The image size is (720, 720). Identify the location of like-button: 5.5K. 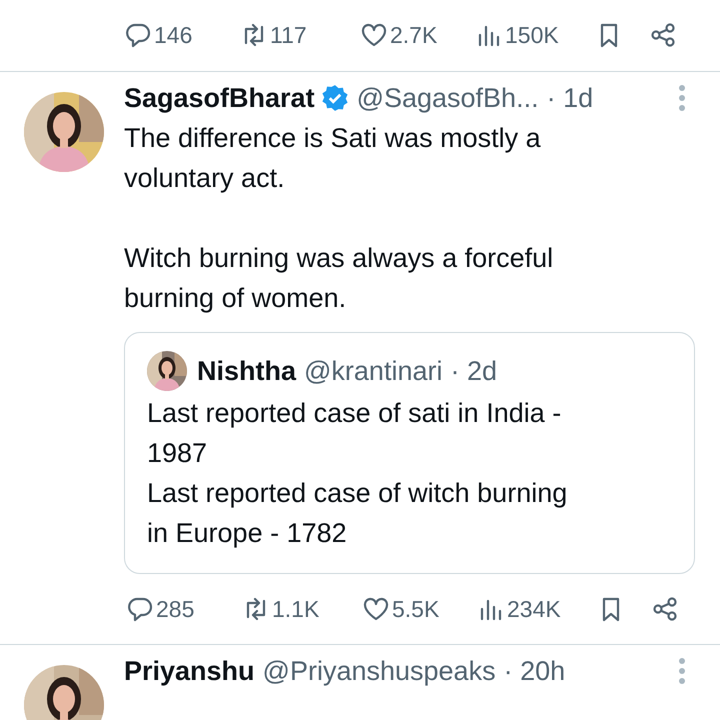
(419, 609).